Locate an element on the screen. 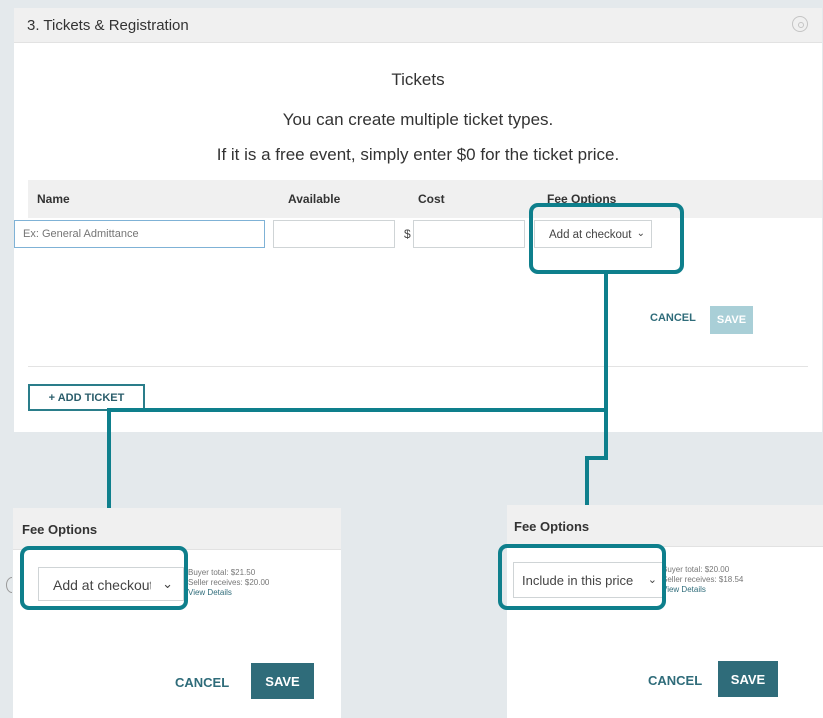 The image size is (823, 718). column-header-available: Available is located at coordinates (314, 199).